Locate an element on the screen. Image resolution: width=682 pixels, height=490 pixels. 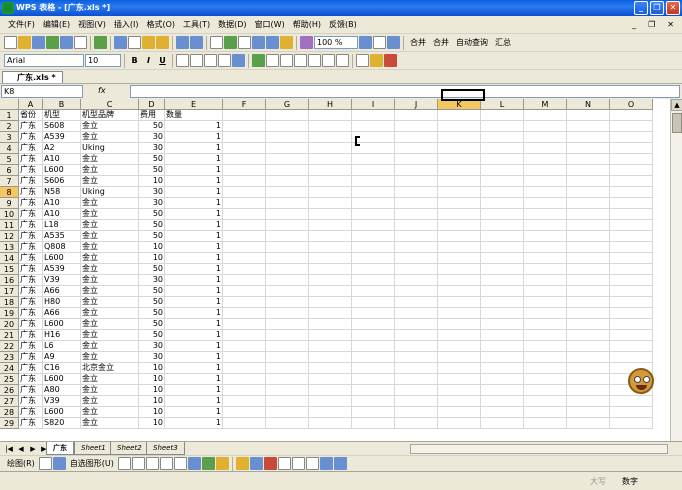
table-cell: A2 is located at coordinates (62, 148).